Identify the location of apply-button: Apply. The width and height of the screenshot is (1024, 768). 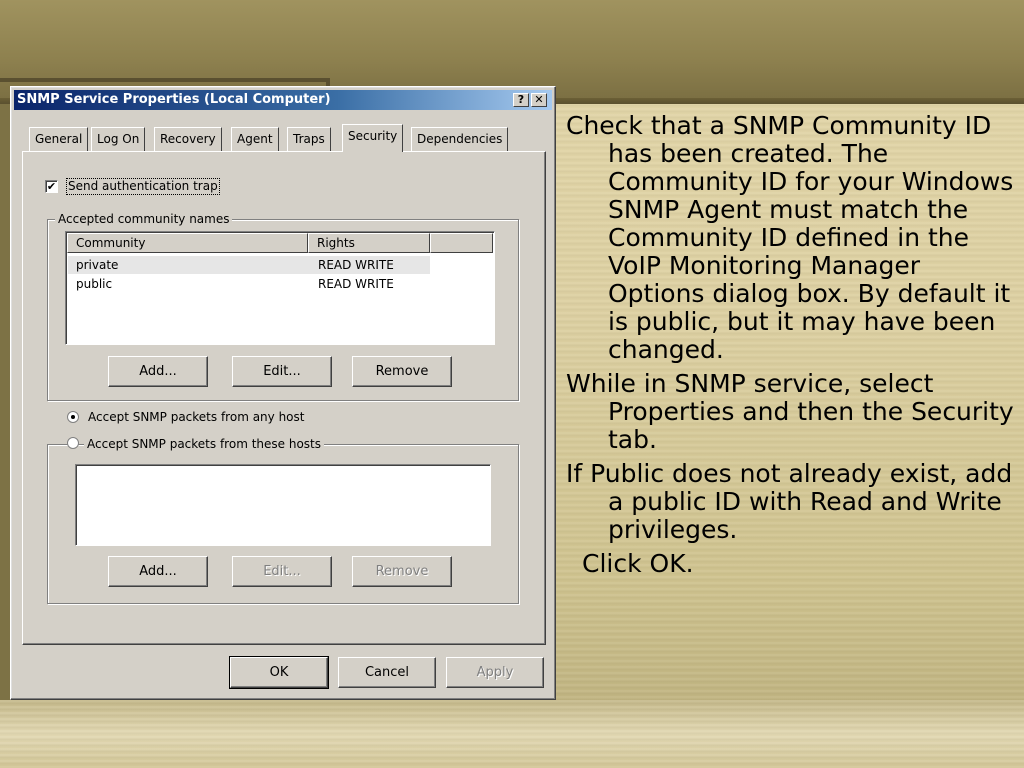
(495, 672).